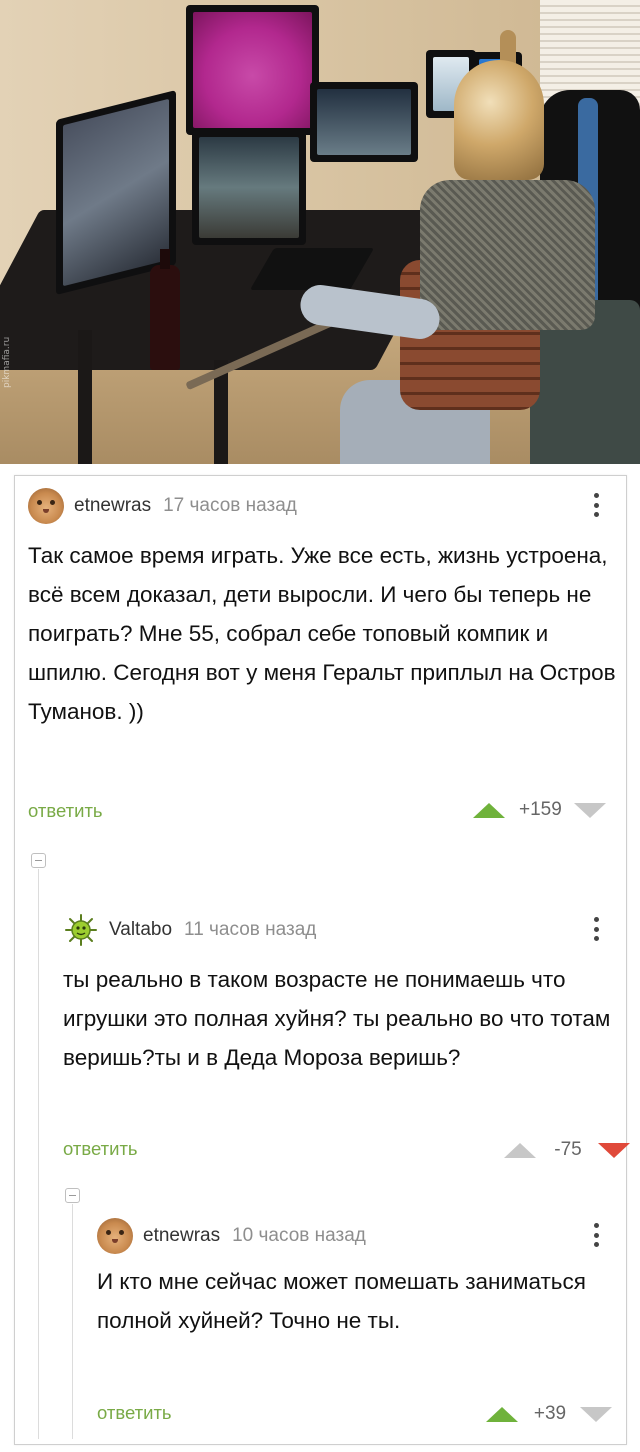 This screenshot has width=640, height=1452. What do you see at coordinates (249, 187) in the screenshot?
I see `monitor-center` at bounding box center [249, 187].